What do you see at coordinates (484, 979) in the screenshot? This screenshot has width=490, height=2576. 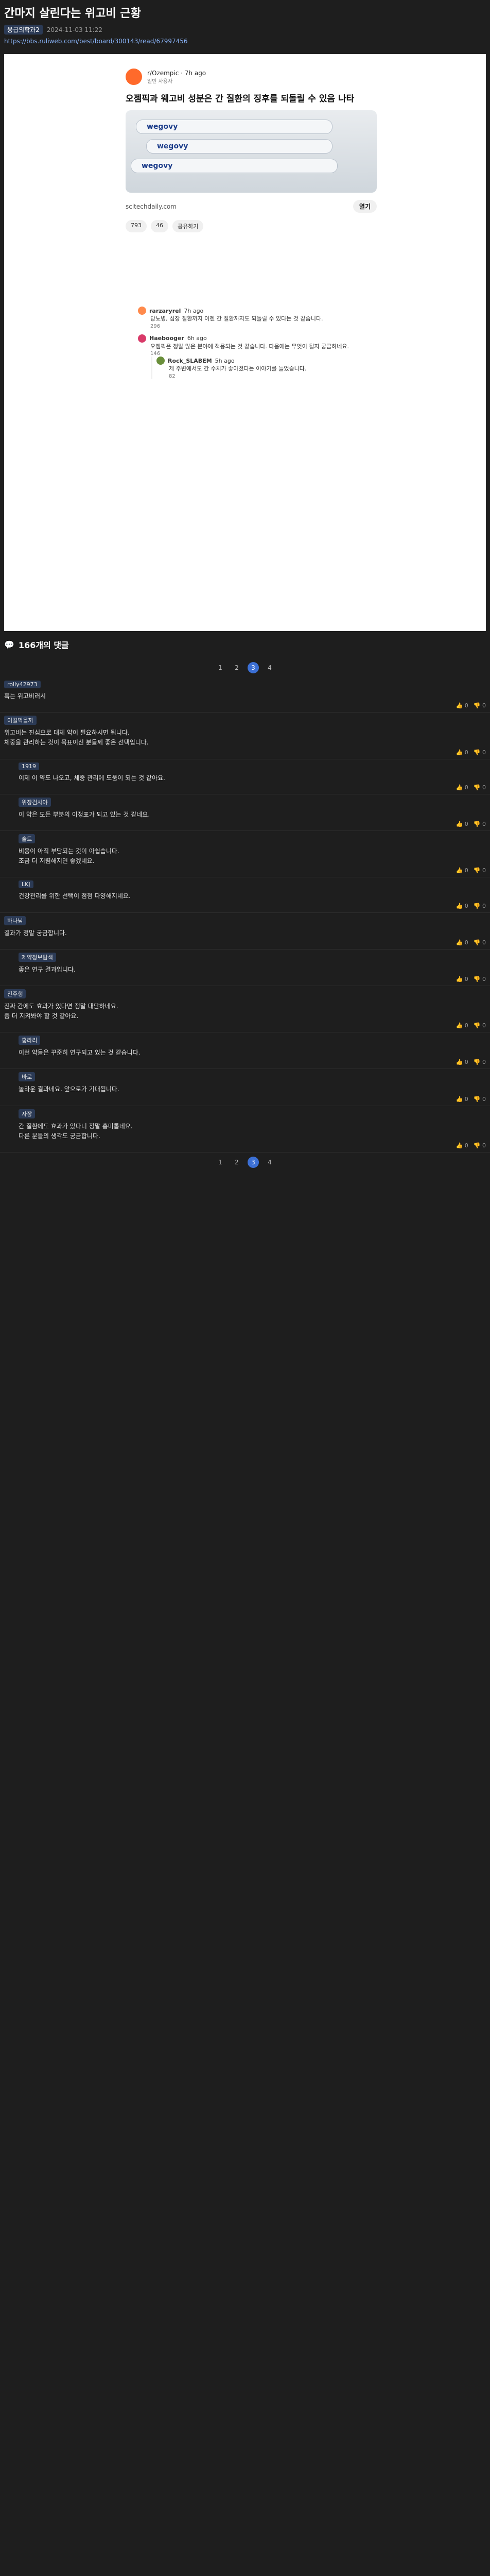 I see `downvote-count: 0` at bounding box center [484, 979].